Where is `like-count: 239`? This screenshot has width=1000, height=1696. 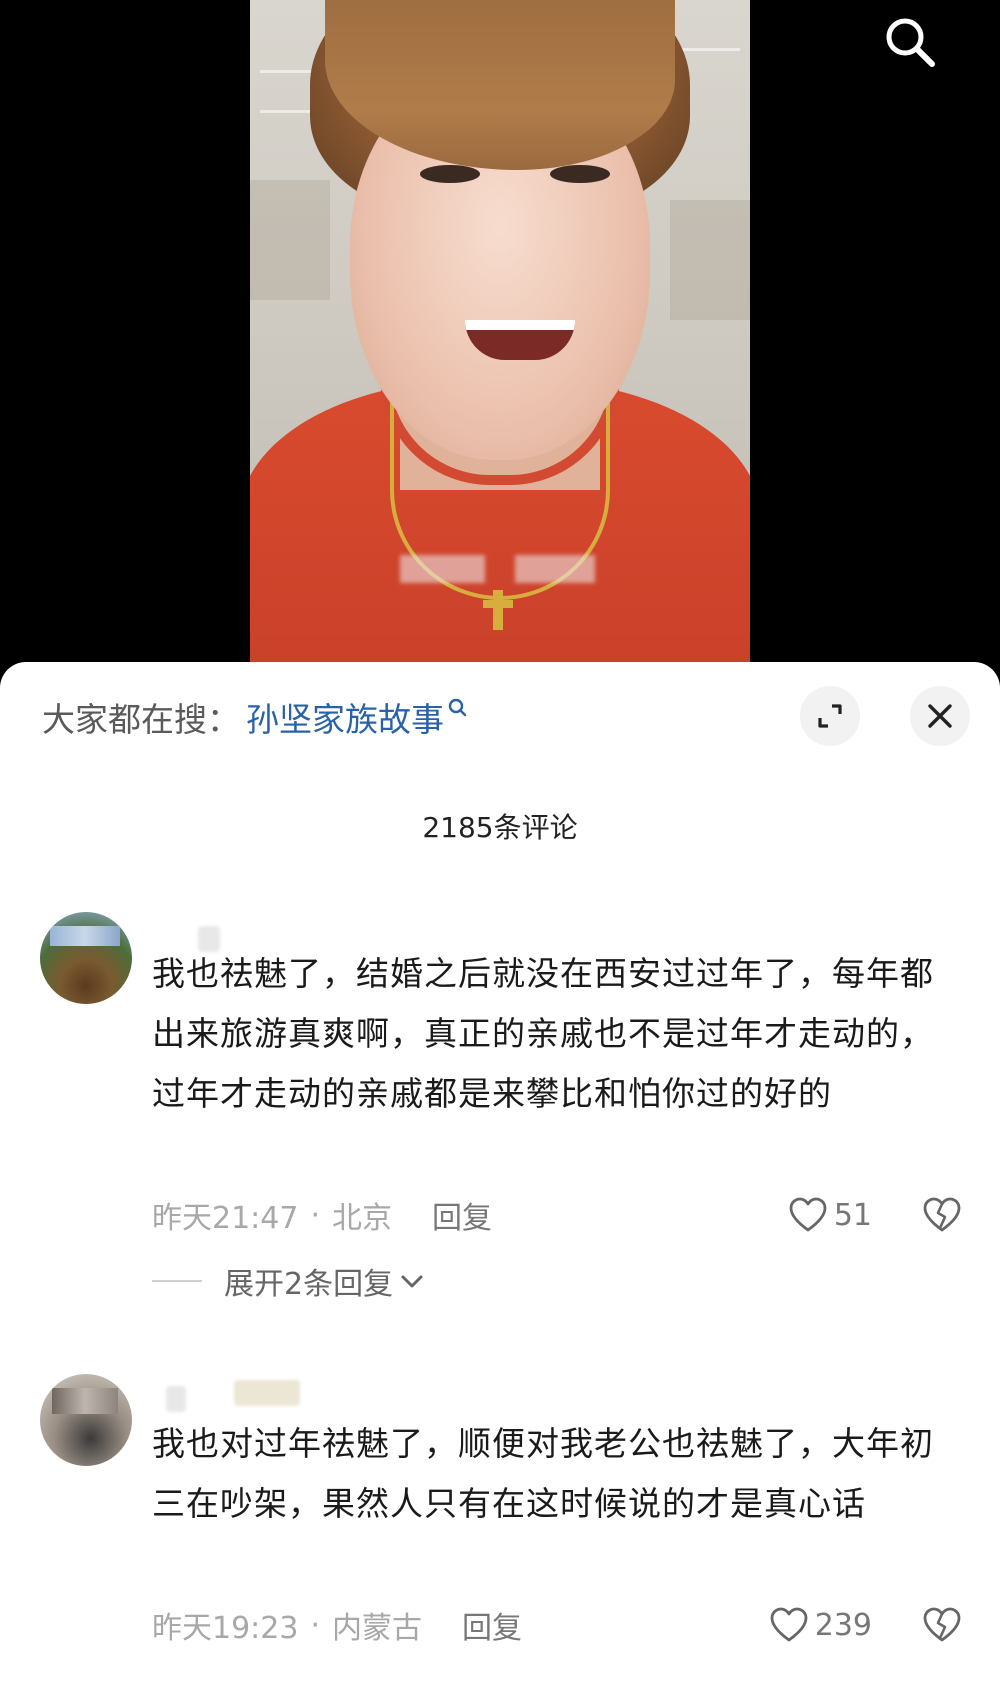
like-count: 239 is located at coordinates (843, 1625).